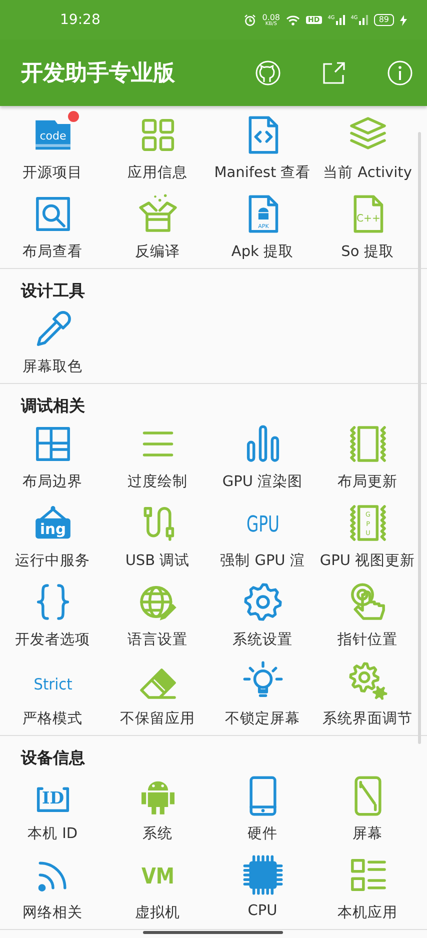  Describe the element at coordinates (384, 20) in the screenshot. I see `battery-indicator: 89` at that location.